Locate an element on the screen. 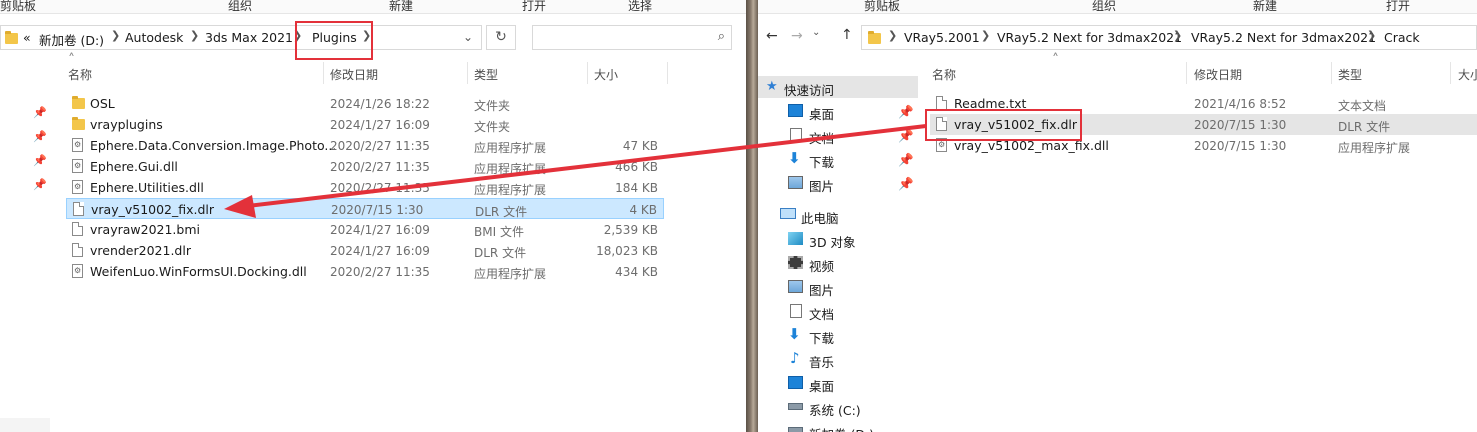  ribbon-select: 选择 is located at coordinates (640, 7).